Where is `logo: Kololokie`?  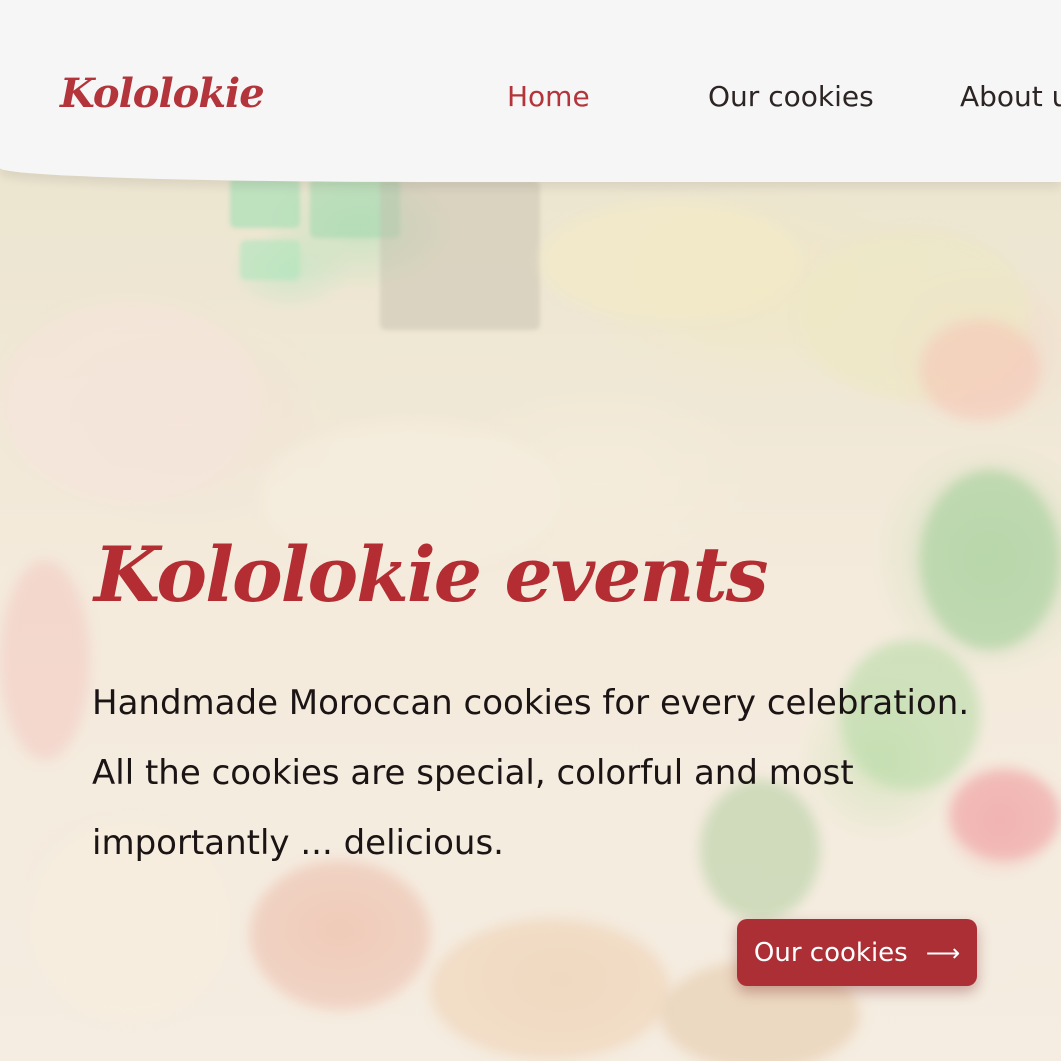
logo: Kololokie is located at coordinates (162, 93).